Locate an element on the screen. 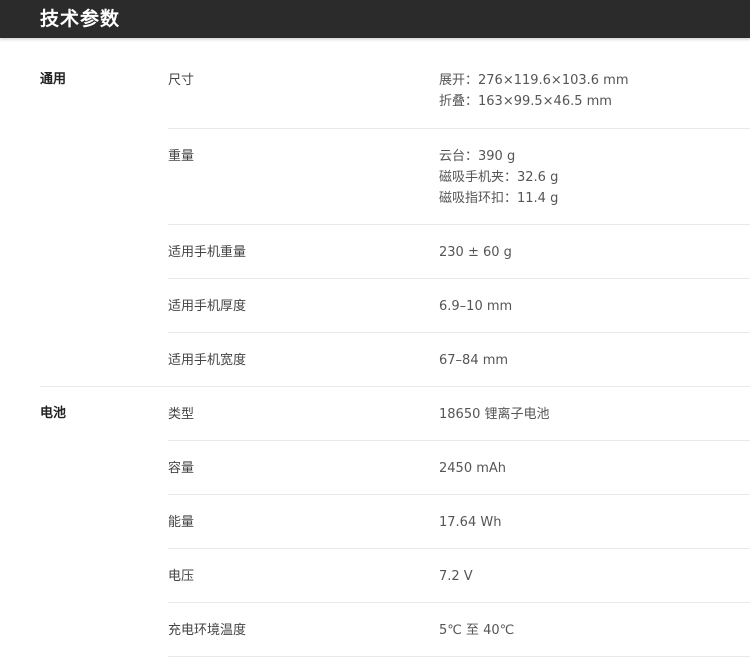 Image resolution: width=750 pixels, height=662 pixels. spec-values: 230 ± 60 g is located at coordinates (475, 252).